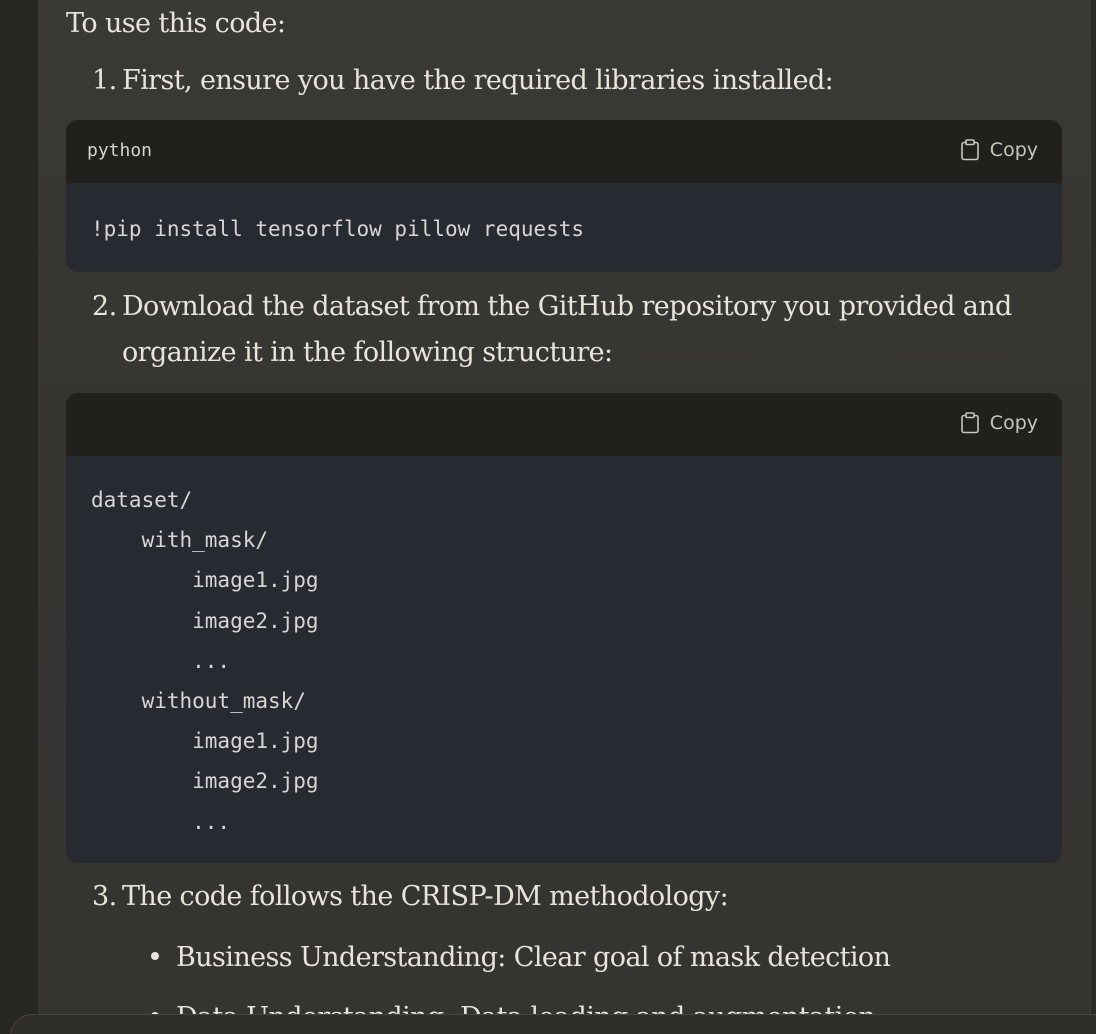 The height and width of the screenshot is (1034, 1096). I want to click on step-number: 2., so click(104, 306).